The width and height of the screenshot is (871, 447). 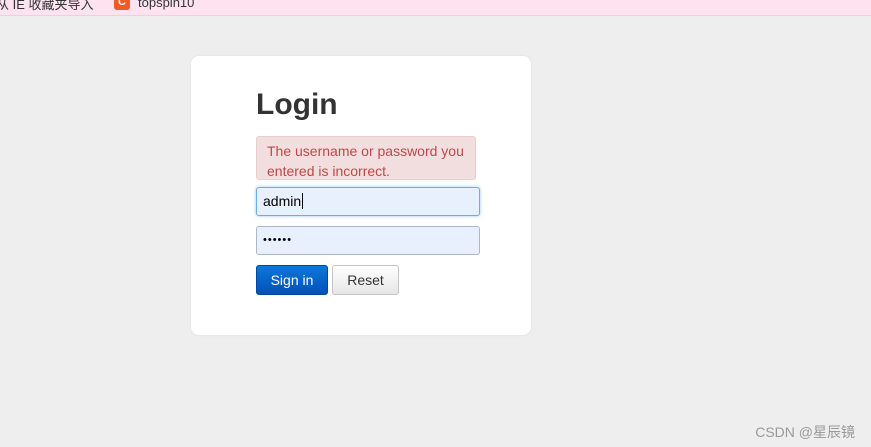 What do you see at coordinates (368, 240) in the screenshot?
I see `password-input: ••••••` at bounding box center [368, 240].